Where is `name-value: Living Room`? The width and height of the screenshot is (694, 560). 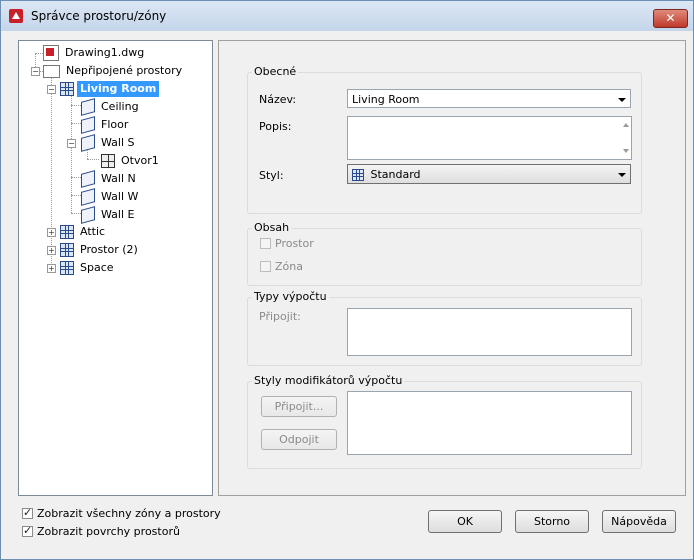 name-value: Living Room is located at coordinates (386, 99).